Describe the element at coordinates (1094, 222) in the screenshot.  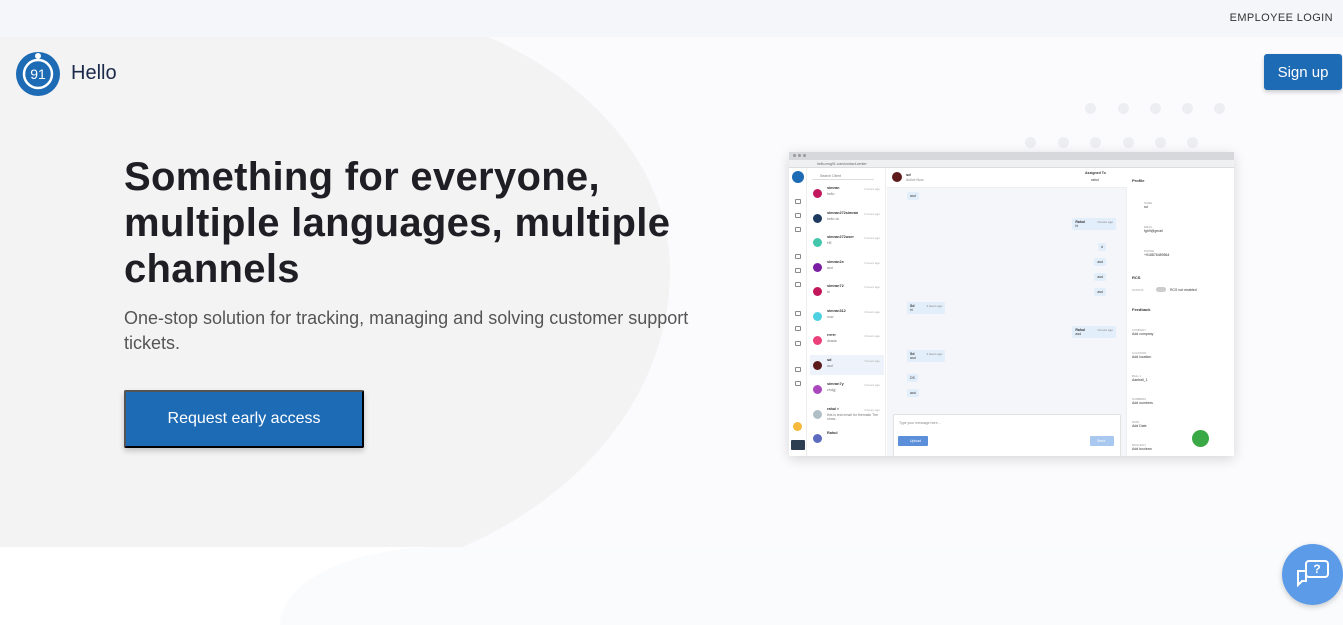
I see `message-sender: Rahul 4 hours ago` at that location.